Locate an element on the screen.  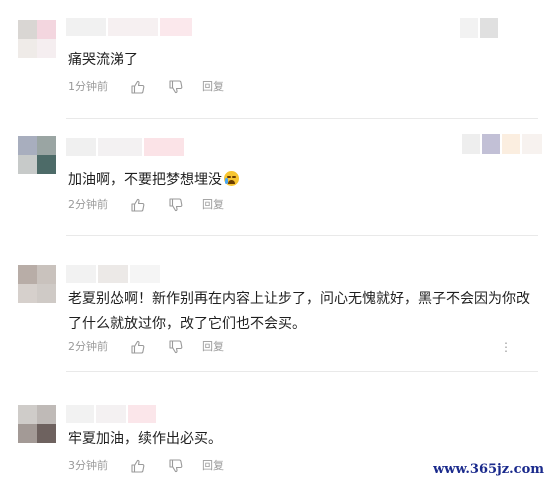
comment-time: 1分钟前 is located at coordinates (88, 86).